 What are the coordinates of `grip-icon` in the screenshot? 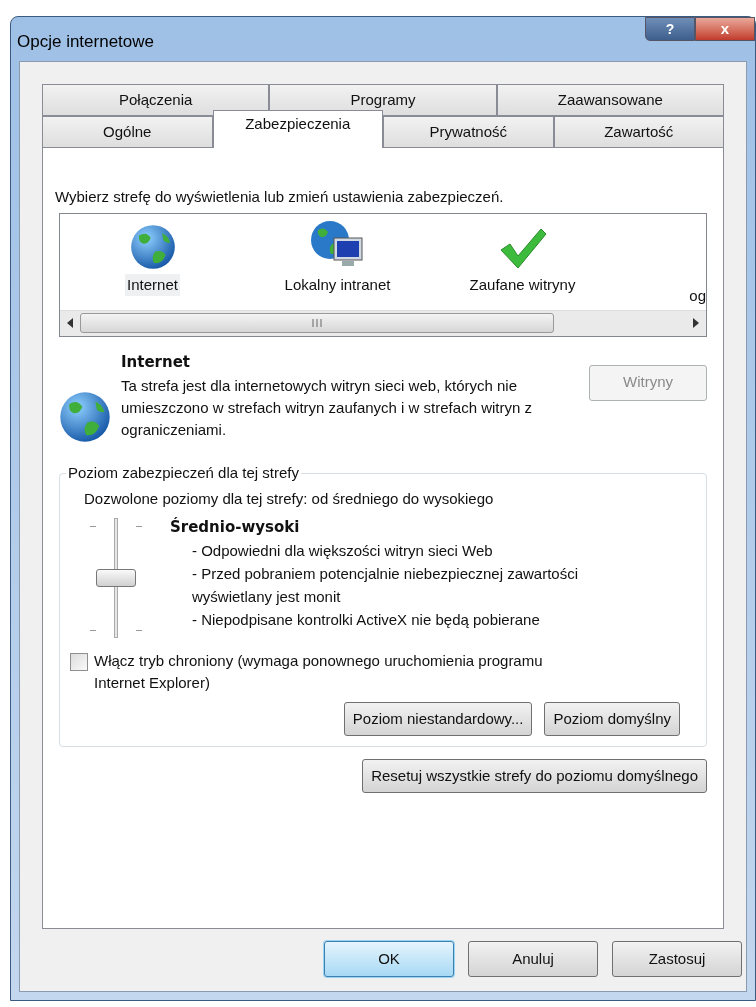 It's located at (317, 323).